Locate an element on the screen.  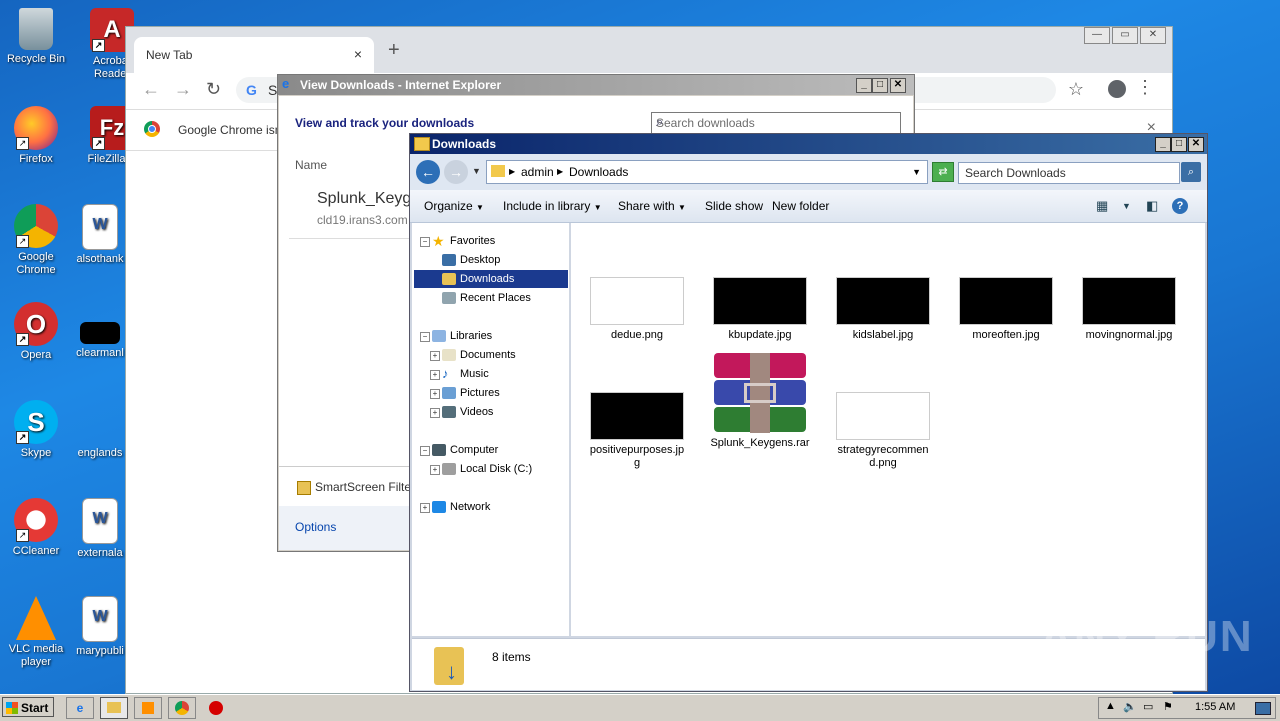
file-item: kbupdate.jpg is located at coordinates (760, 309).